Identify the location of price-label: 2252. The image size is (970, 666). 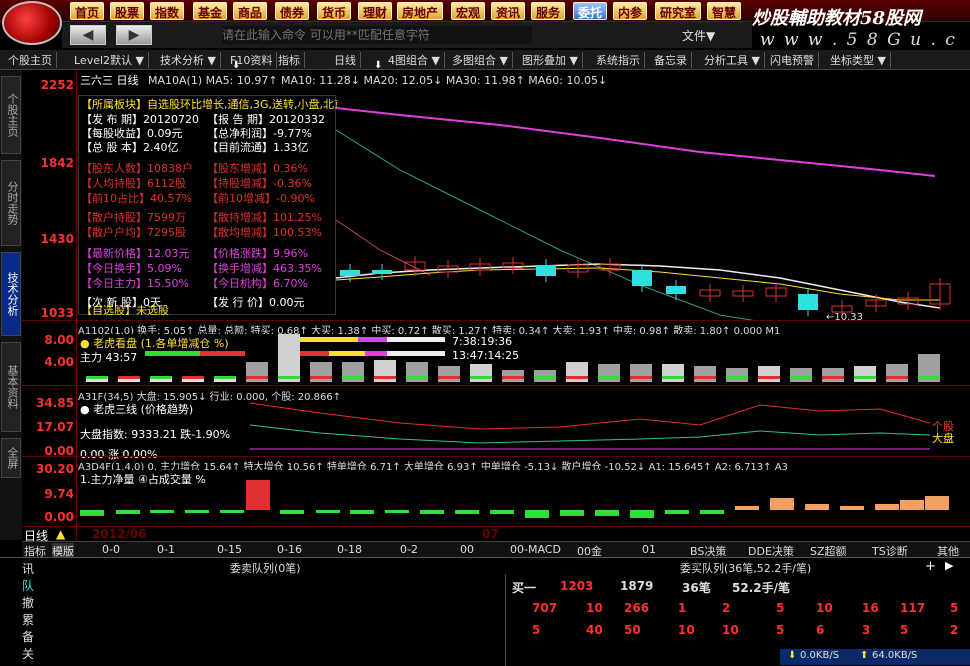
(57, 85).